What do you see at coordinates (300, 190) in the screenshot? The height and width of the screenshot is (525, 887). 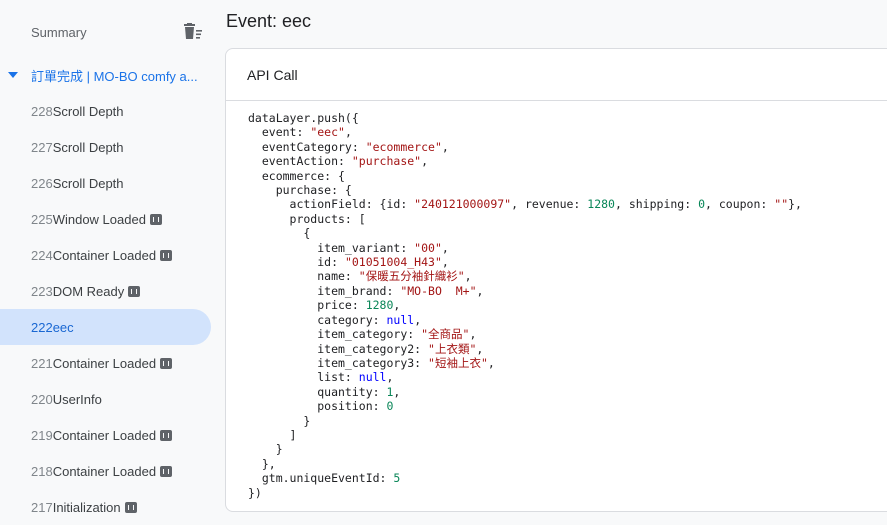 I see `code-line: purchase: {` at bounding box center [300, 190].